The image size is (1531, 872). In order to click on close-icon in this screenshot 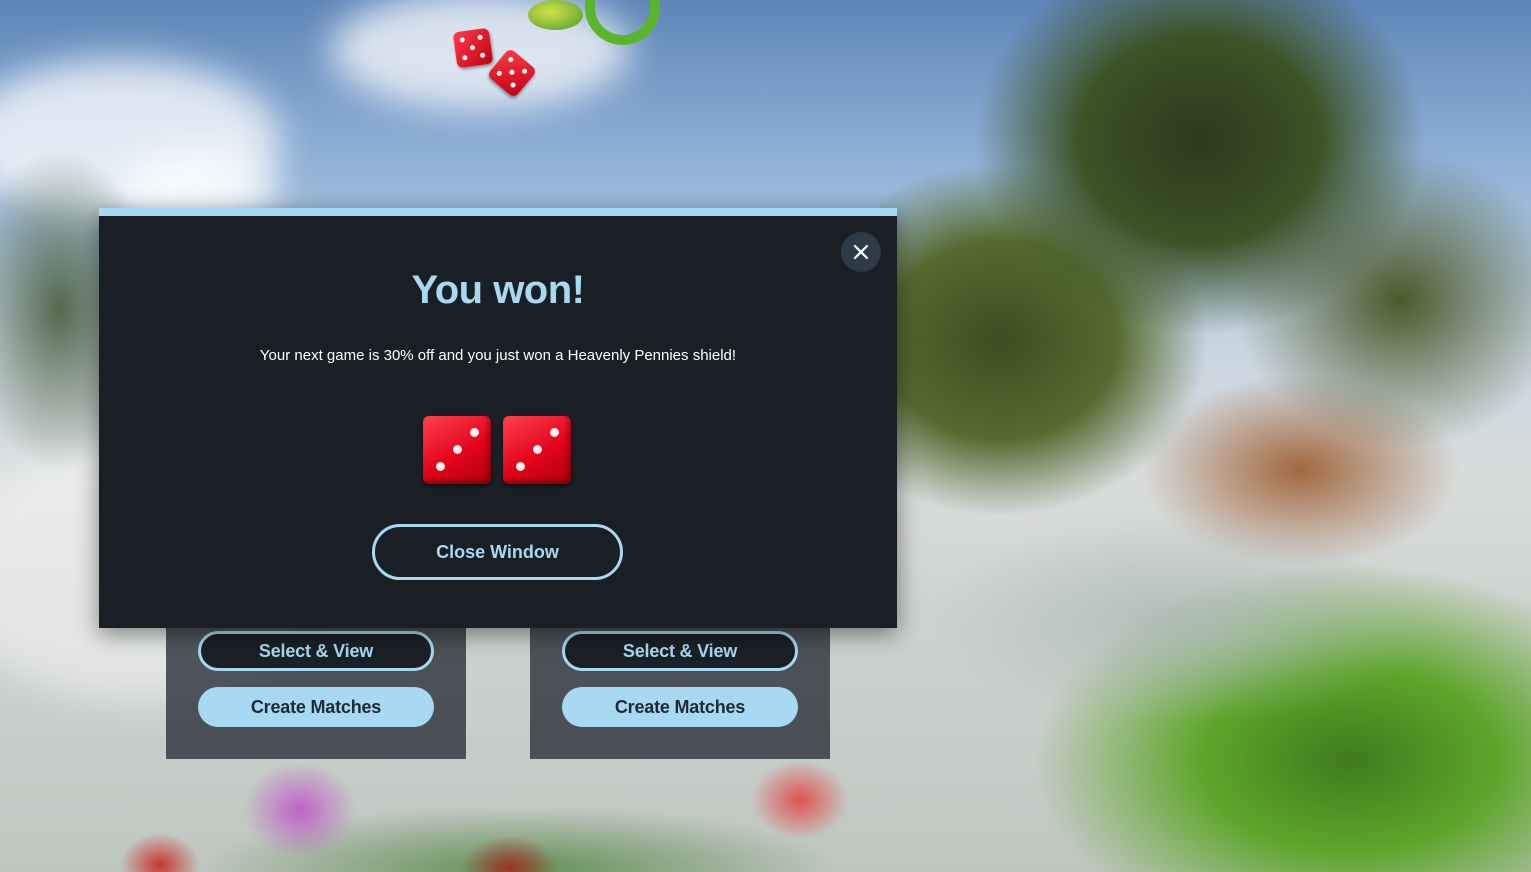, I will do `click(861, 252)`.